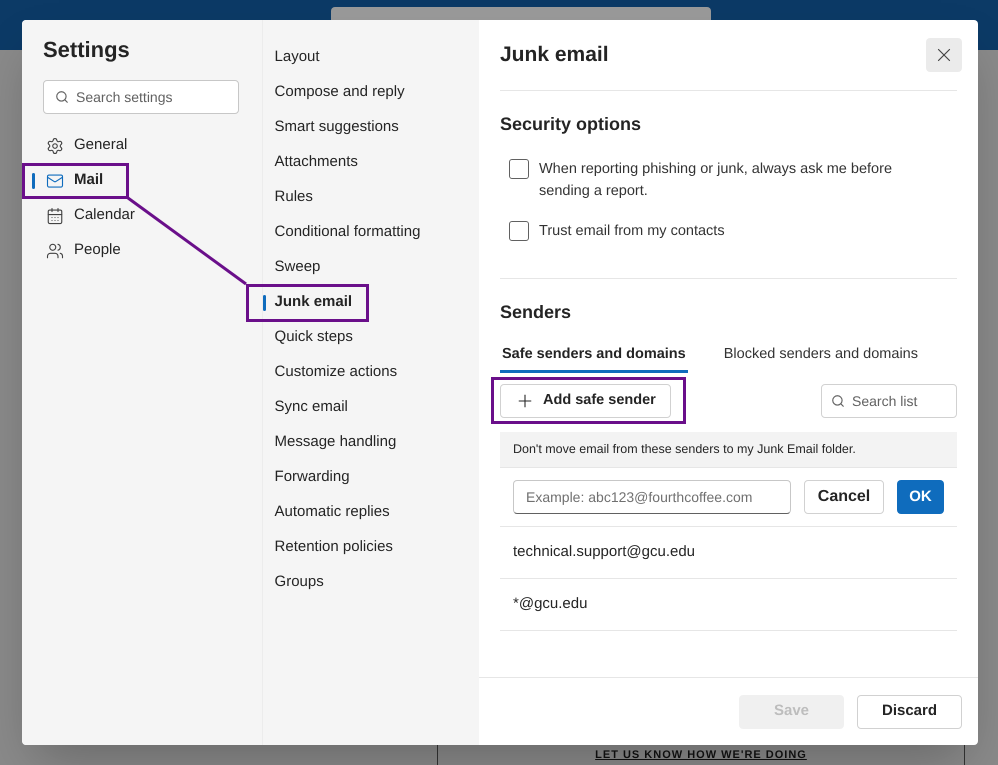 This screenshot has height=765, width=998. What do you see at coordinates (130, 215) in the screenshot?
I see `category-item: Calendar` at bounding box center [130, 215].